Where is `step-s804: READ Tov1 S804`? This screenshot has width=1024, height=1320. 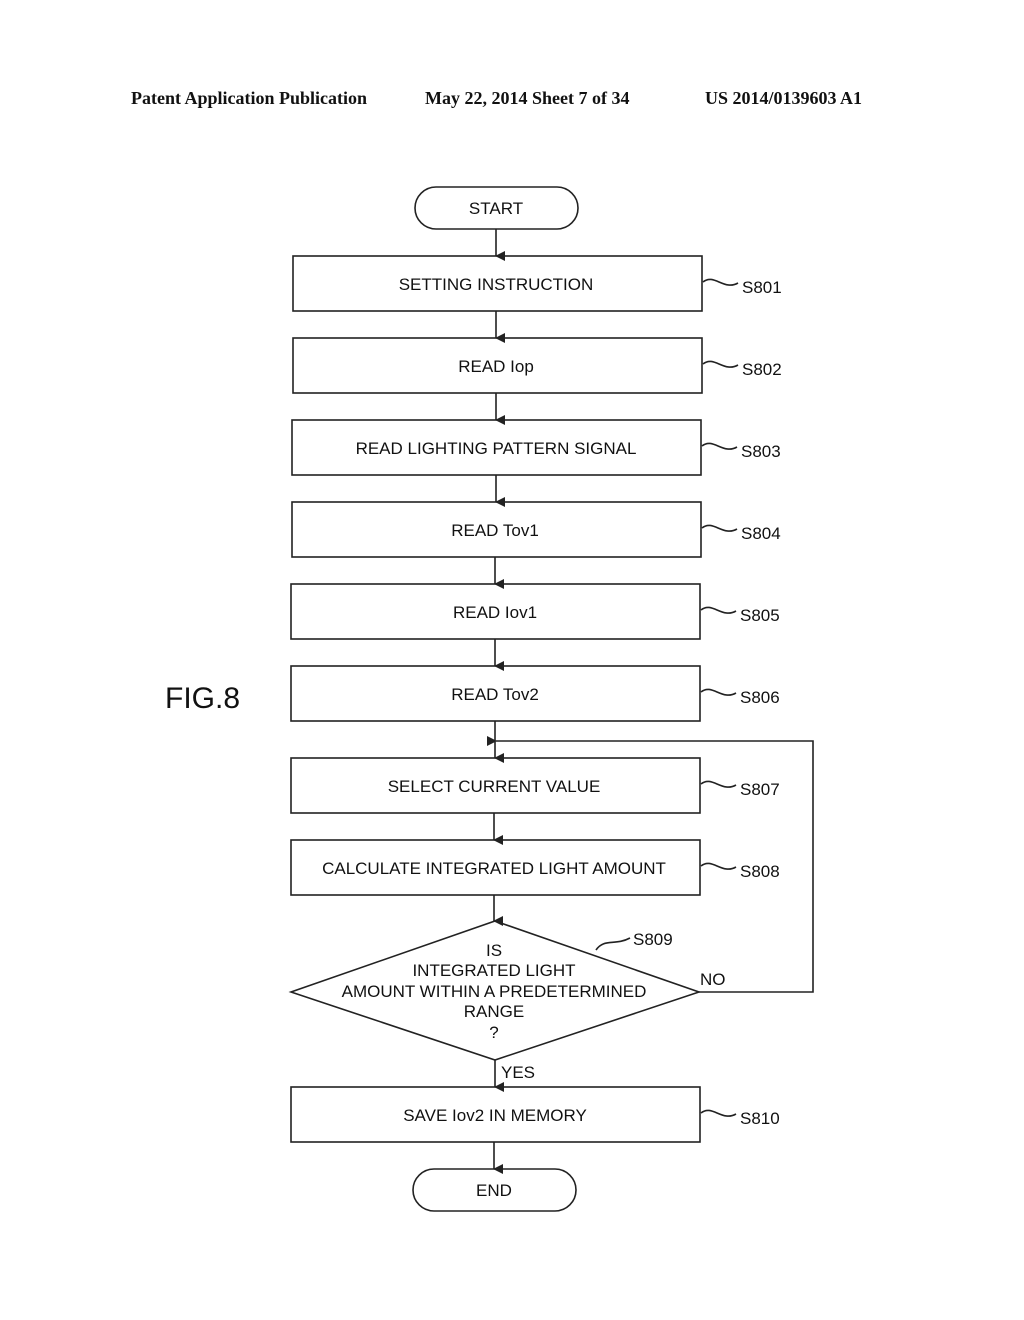 step-s804: READ Tov1 S804 is located at coordinates (536, 529).